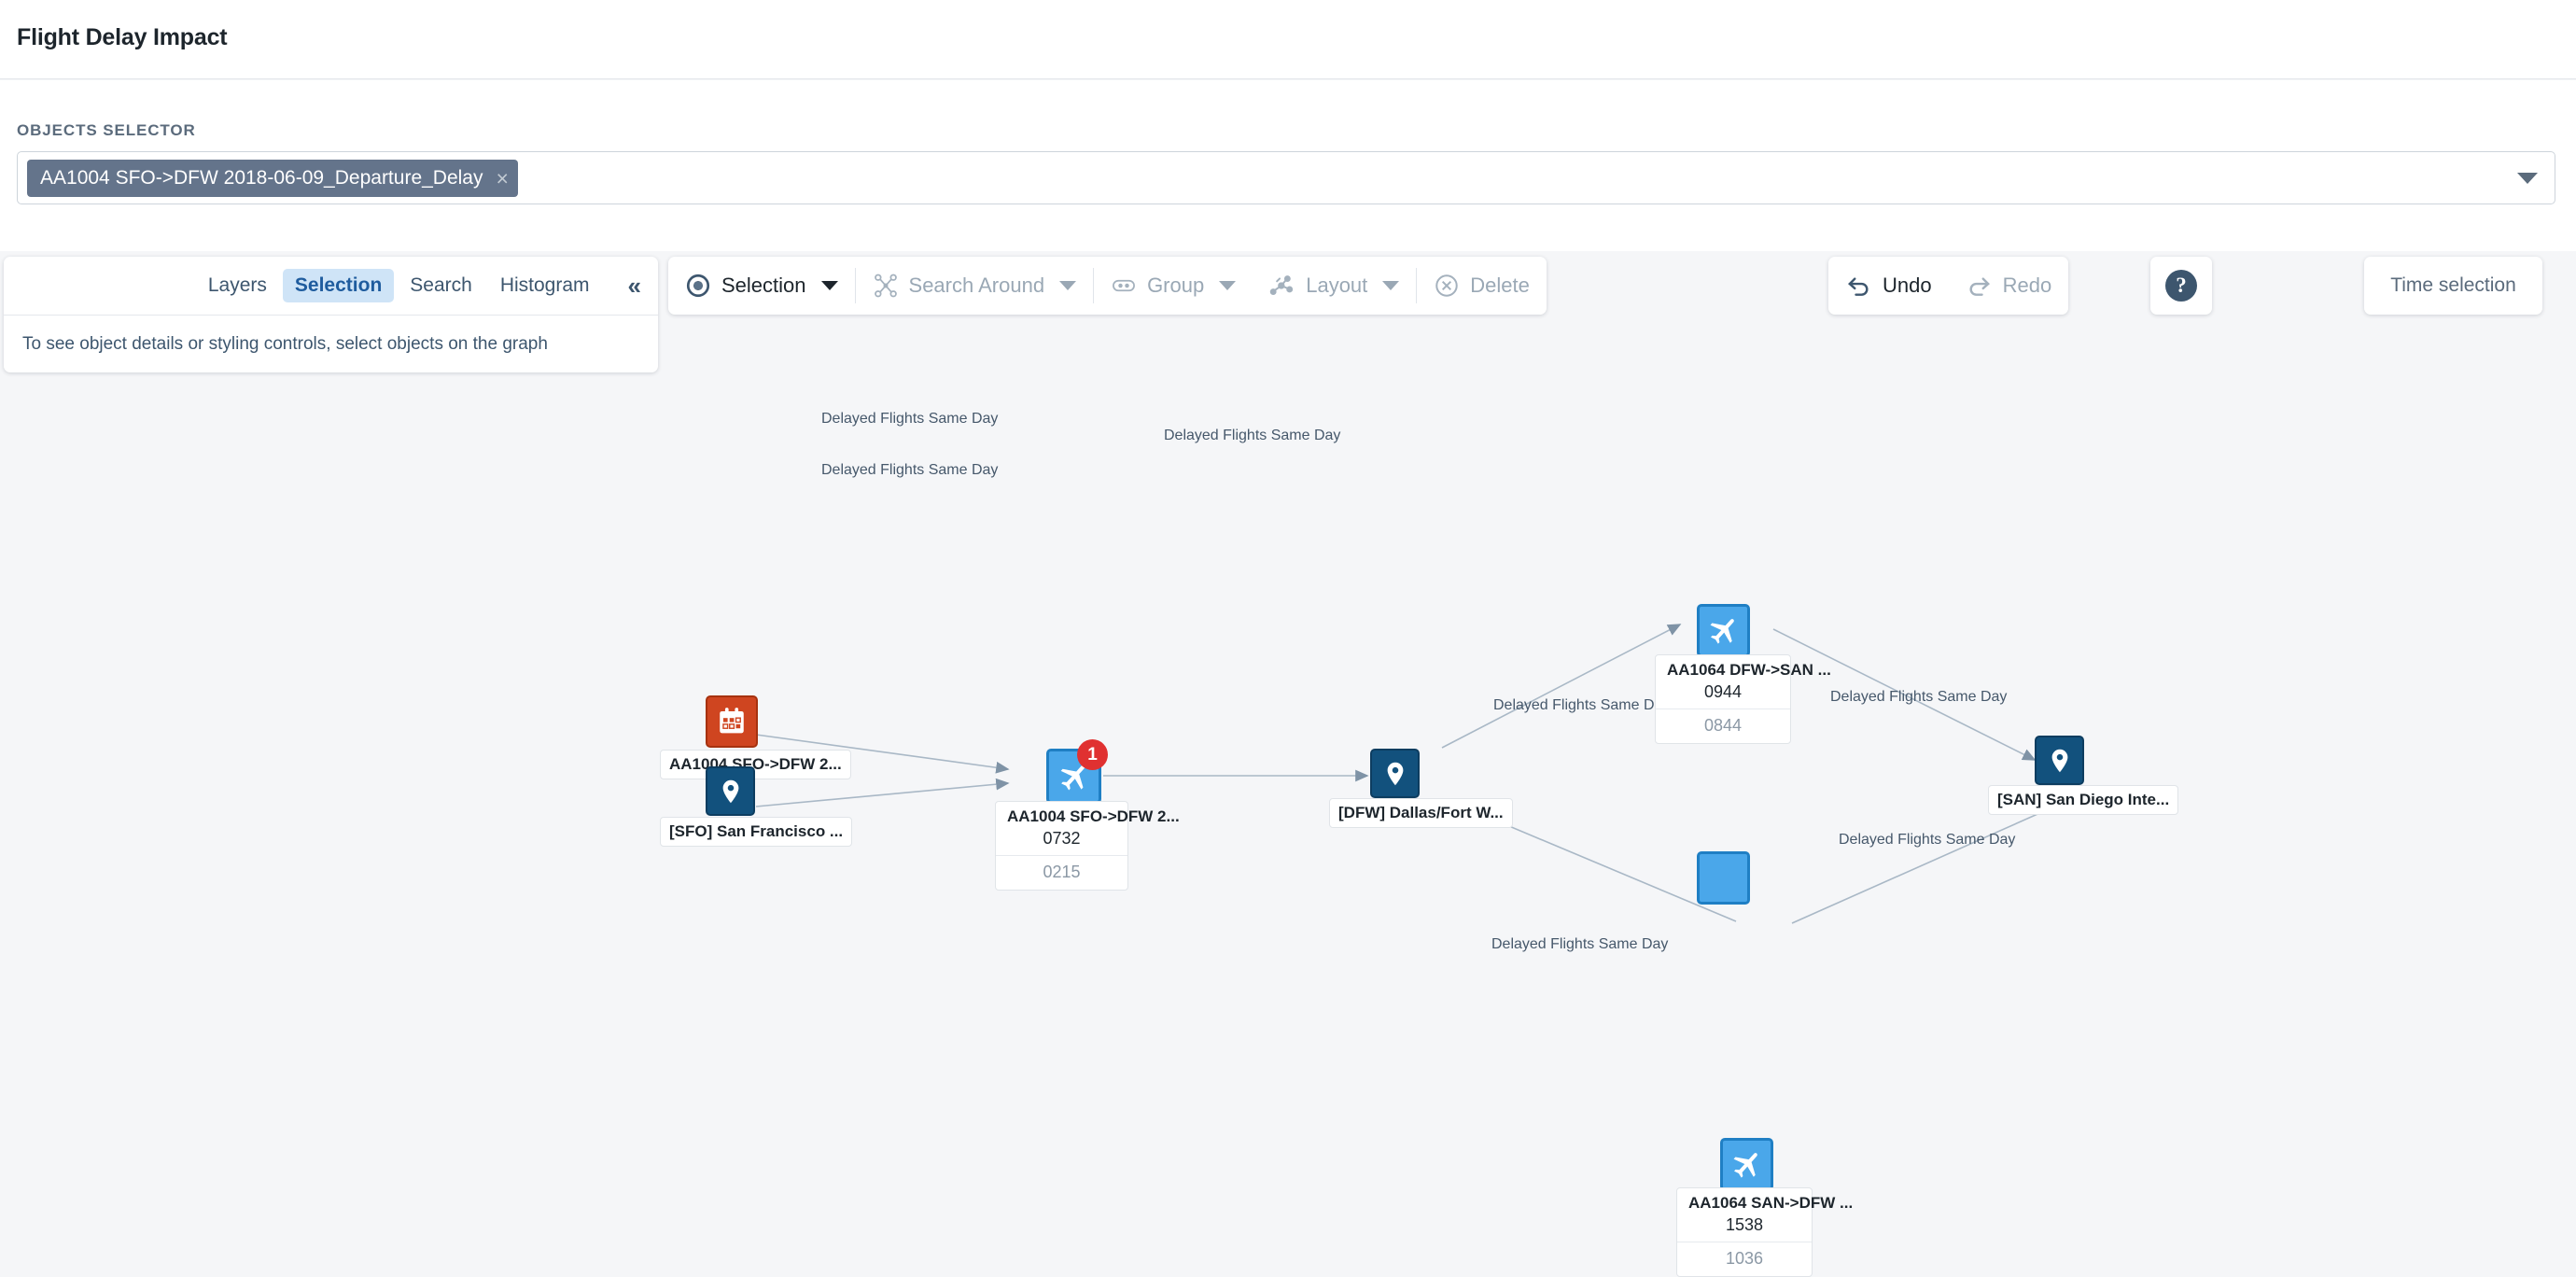  Describe the element at coordinates (441, 285) in the screenshot. I see `tab-search: Search` at that location.